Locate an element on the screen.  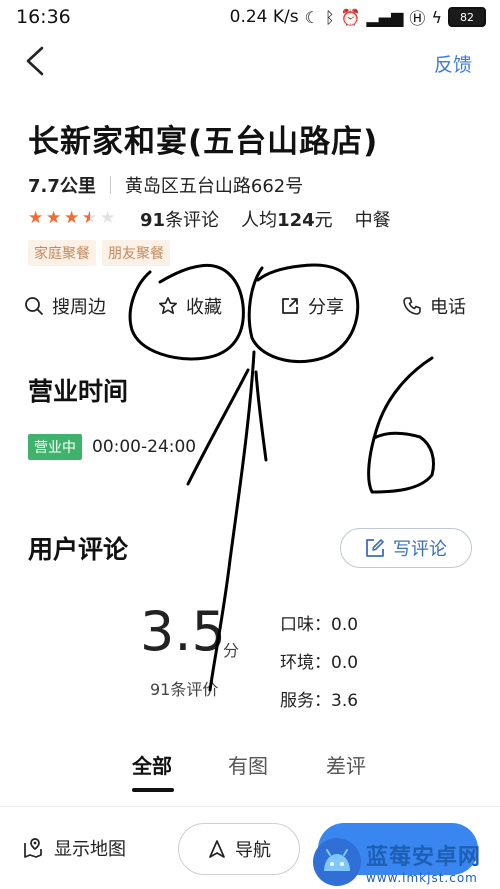
review-count: 91条评论 is located at coordinates (179, 219).